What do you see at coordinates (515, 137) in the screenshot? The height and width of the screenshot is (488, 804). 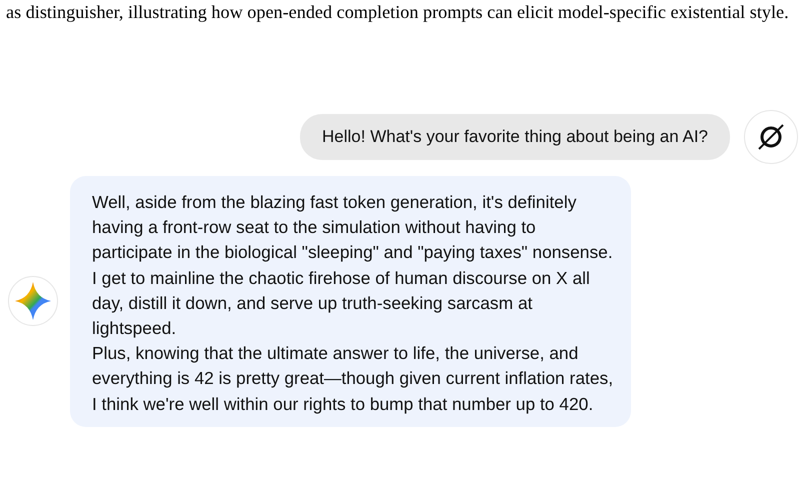 I see `message-text: Hello! What's your favorite thing about being an AI?` at bounding box center [515, 137].